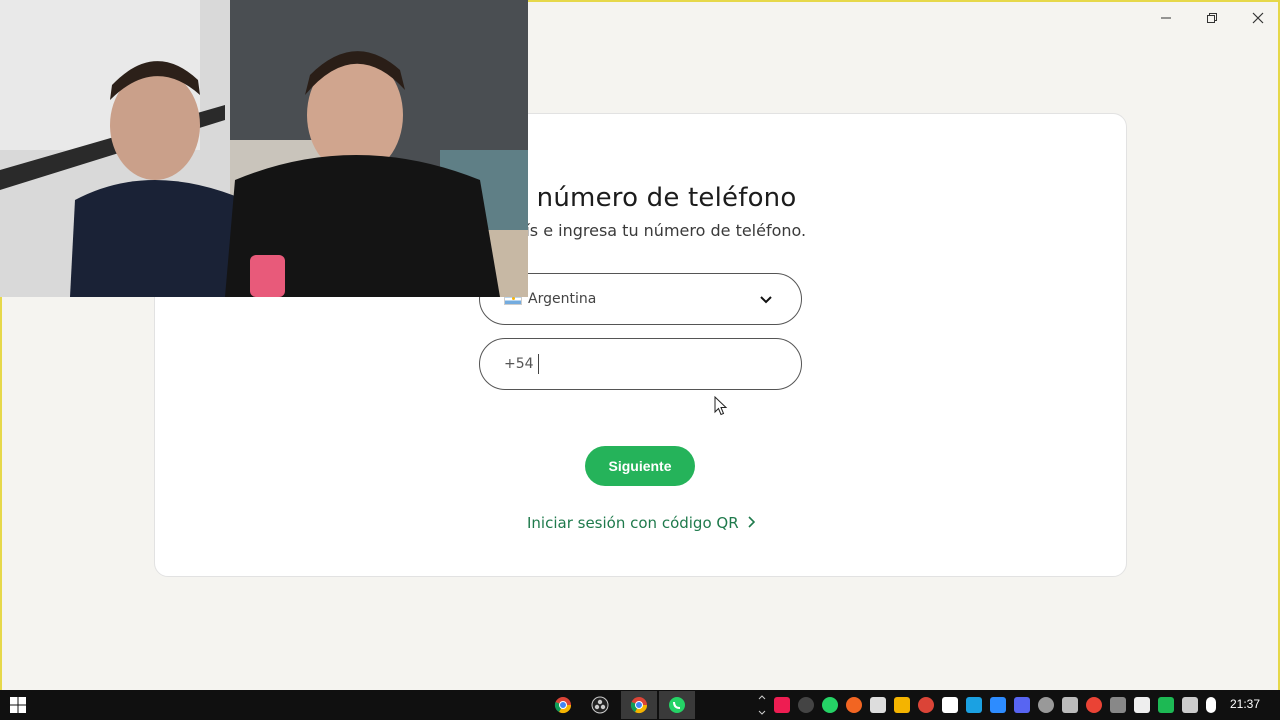 The width and height of the screenshot is (1280, 720). I want to click on mic-icon, so click(1211, 705).